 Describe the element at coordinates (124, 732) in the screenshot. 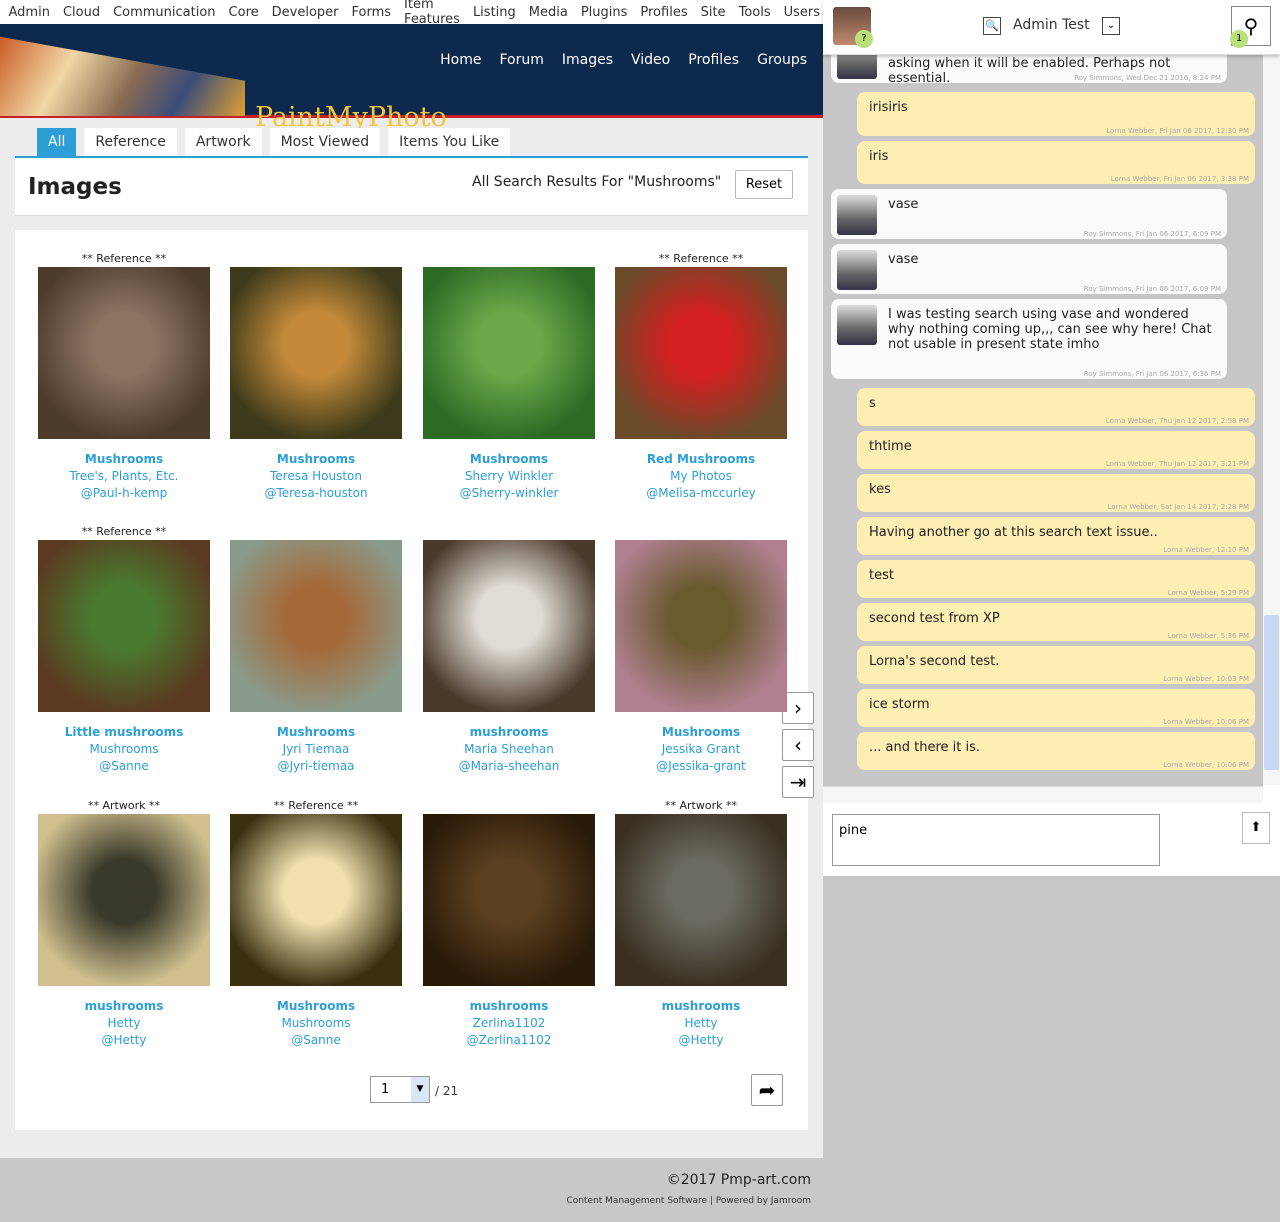

I see `image-title: Little mushrooms` at that location.